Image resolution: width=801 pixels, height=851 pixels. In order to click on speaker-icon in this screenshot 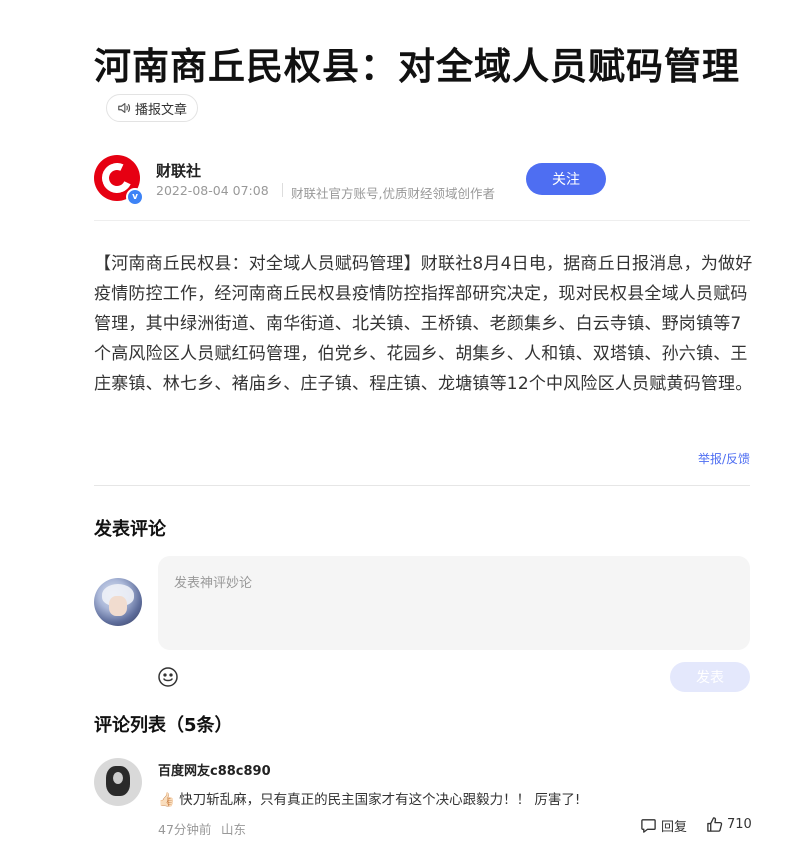, I will do `click(124, 108)`.